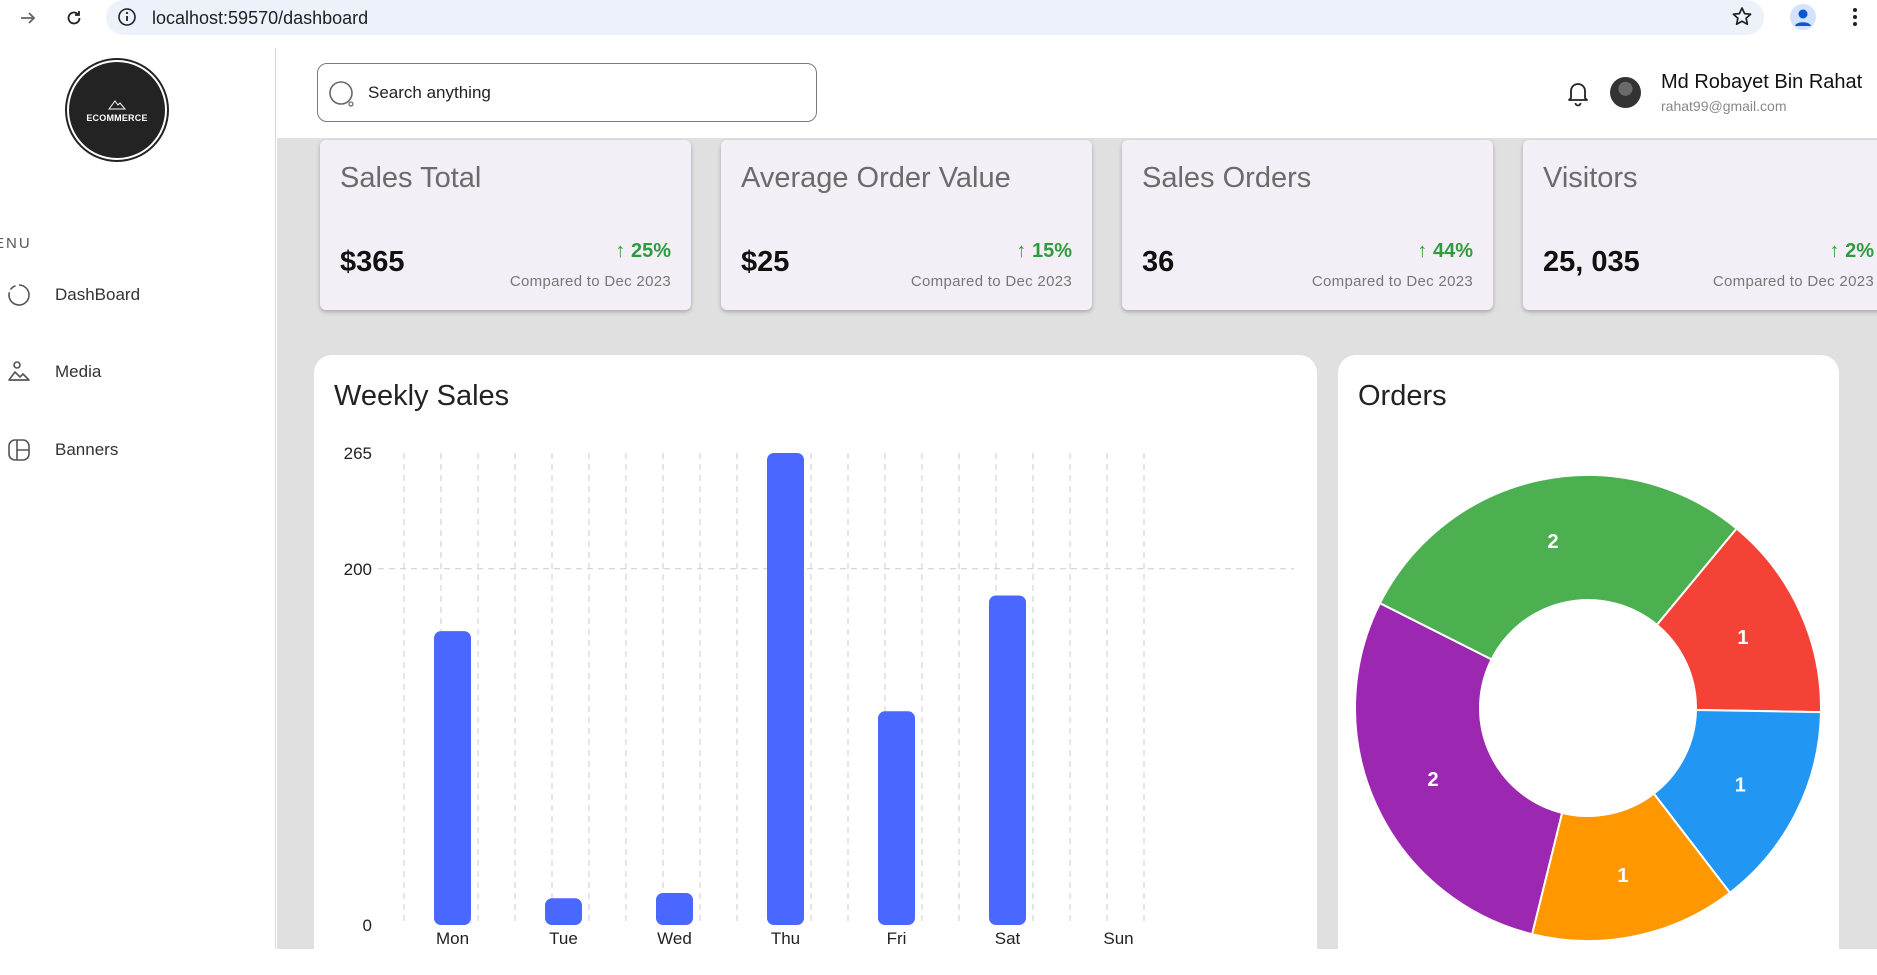  What do you see at coordinates (1591, 262) in the screenshot?
I see `stat-value: 25, 035` at bounding box center [1591, 262].